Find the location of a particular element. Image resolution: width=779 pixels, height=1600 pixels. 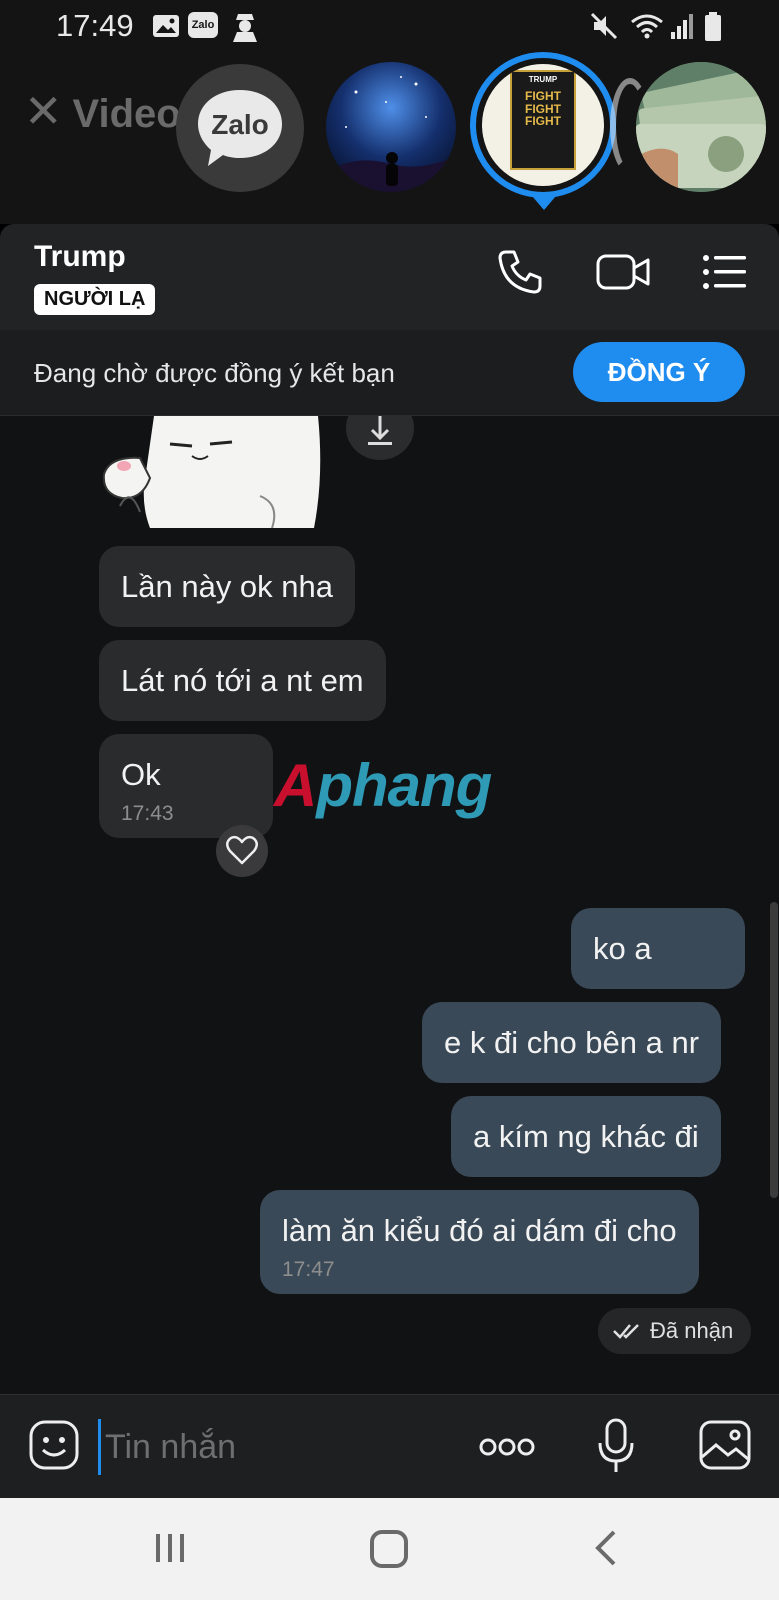

video-call-icon is located at coordinates (623, 272).